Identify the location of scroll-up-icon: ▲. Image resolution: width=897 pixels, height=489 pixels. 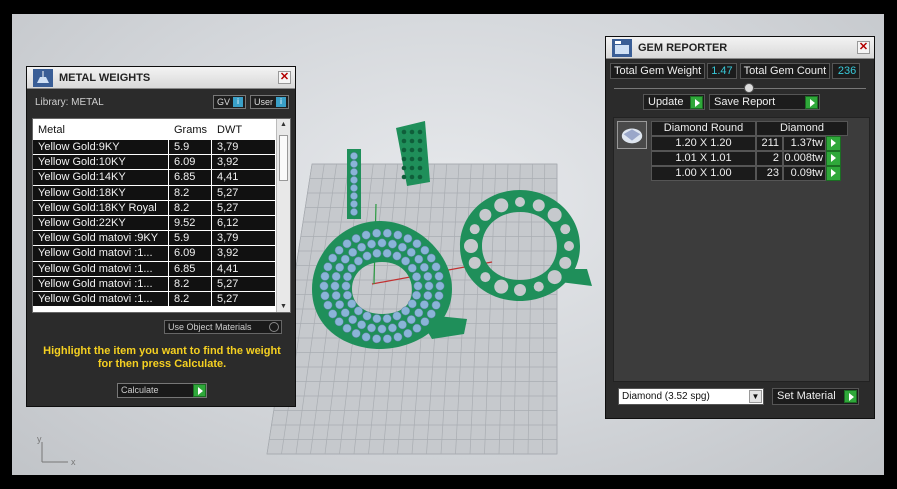
(283, 124).